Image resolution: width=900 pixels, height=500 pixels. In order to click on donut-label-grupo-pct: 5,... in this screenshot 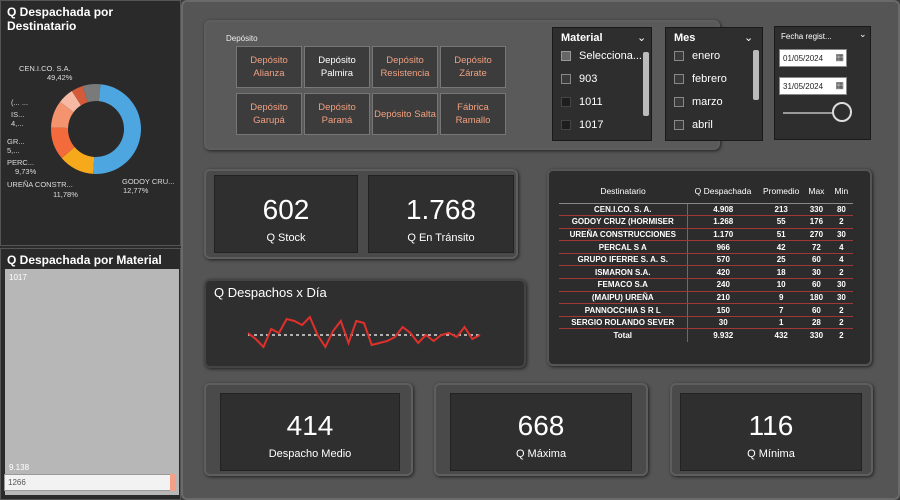, I will do `click(13, 150)`.